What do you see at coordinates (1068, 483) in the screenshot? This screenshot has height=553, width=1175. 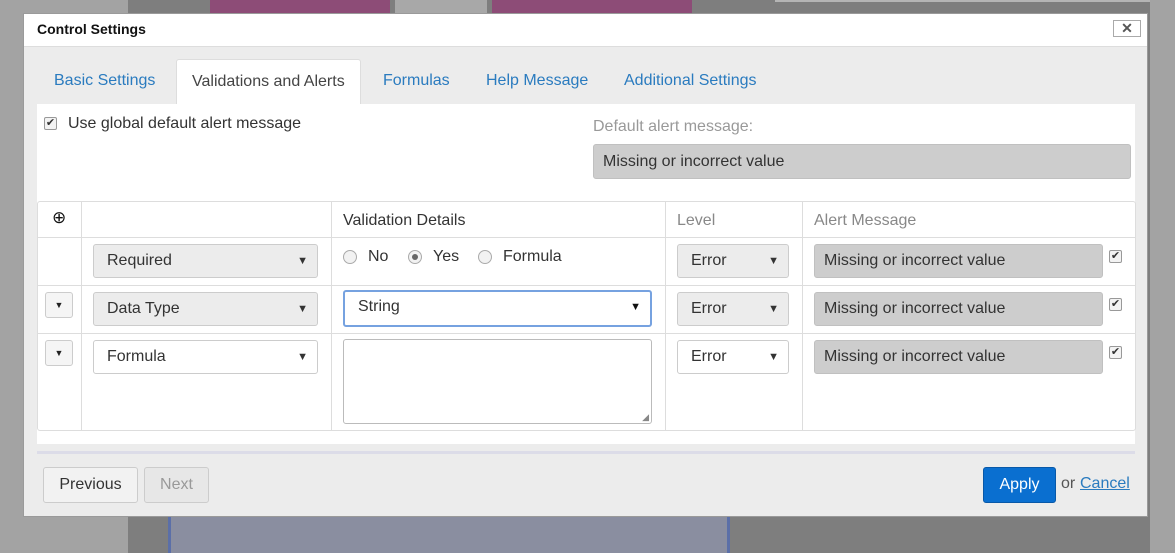 I see `or-text: or` at bounding box center [1068, 483].